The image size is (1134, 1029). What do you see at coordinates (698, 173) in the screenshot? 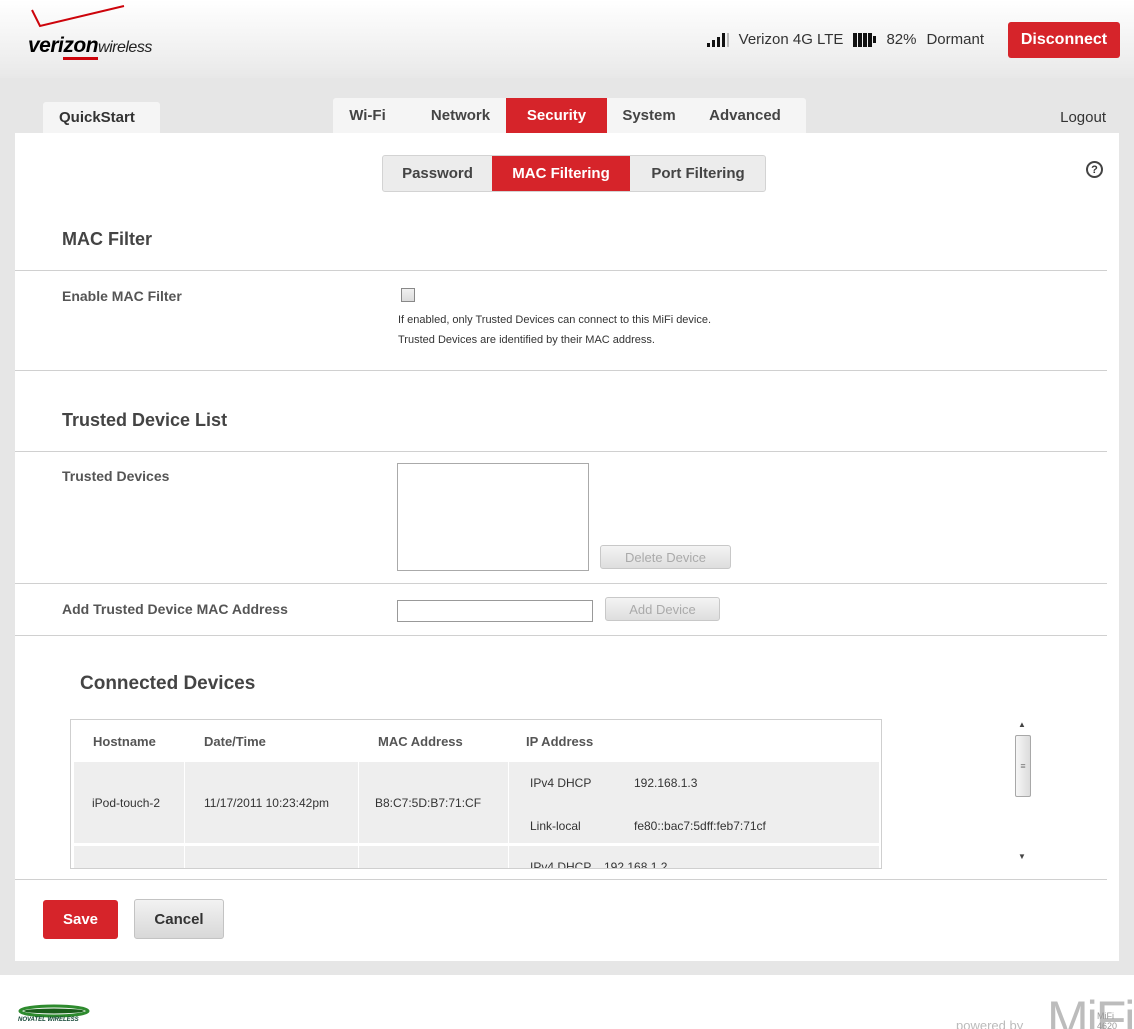
I see `subtab-port-filtering: Port Filtering` at bounding box center [698, 173].